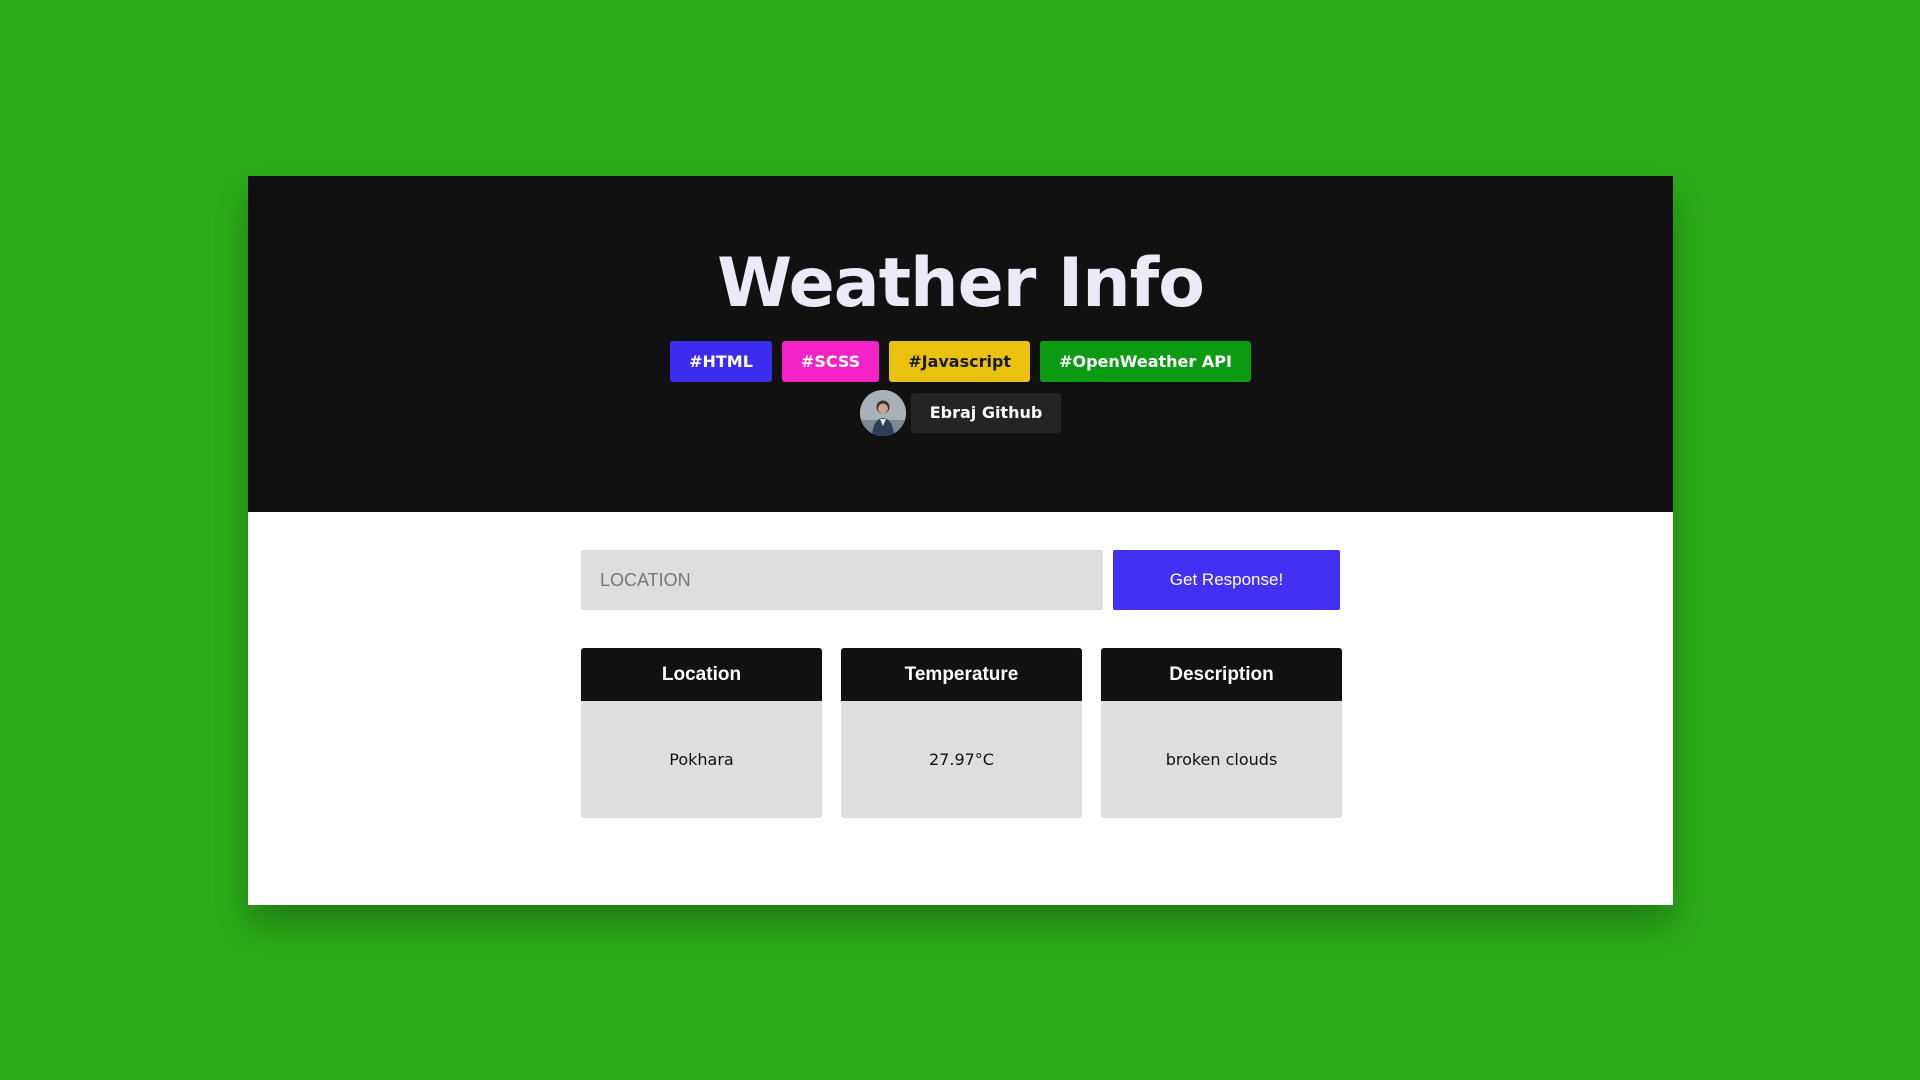 This screenshot has height=1080, width=1920. Describe the element at coordinates (721, 361) in the screenshot. I see `tag-html: #HTML` at that location.